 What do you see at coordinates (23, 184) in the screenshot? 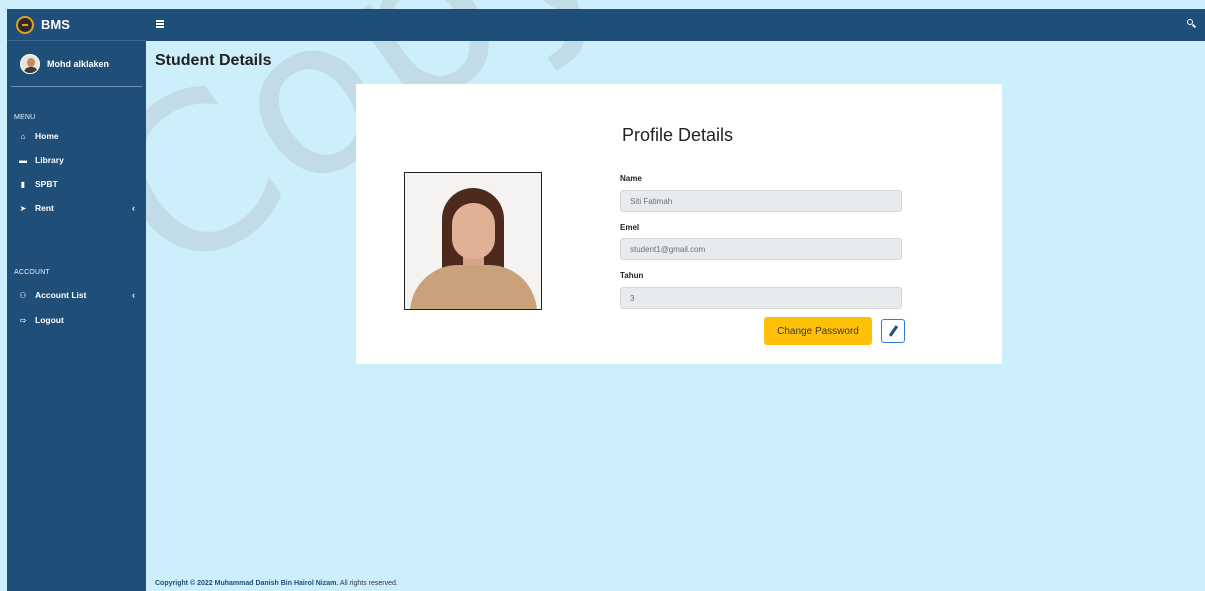
I see `book-icon: ▮` at bounding box center [23, 184].